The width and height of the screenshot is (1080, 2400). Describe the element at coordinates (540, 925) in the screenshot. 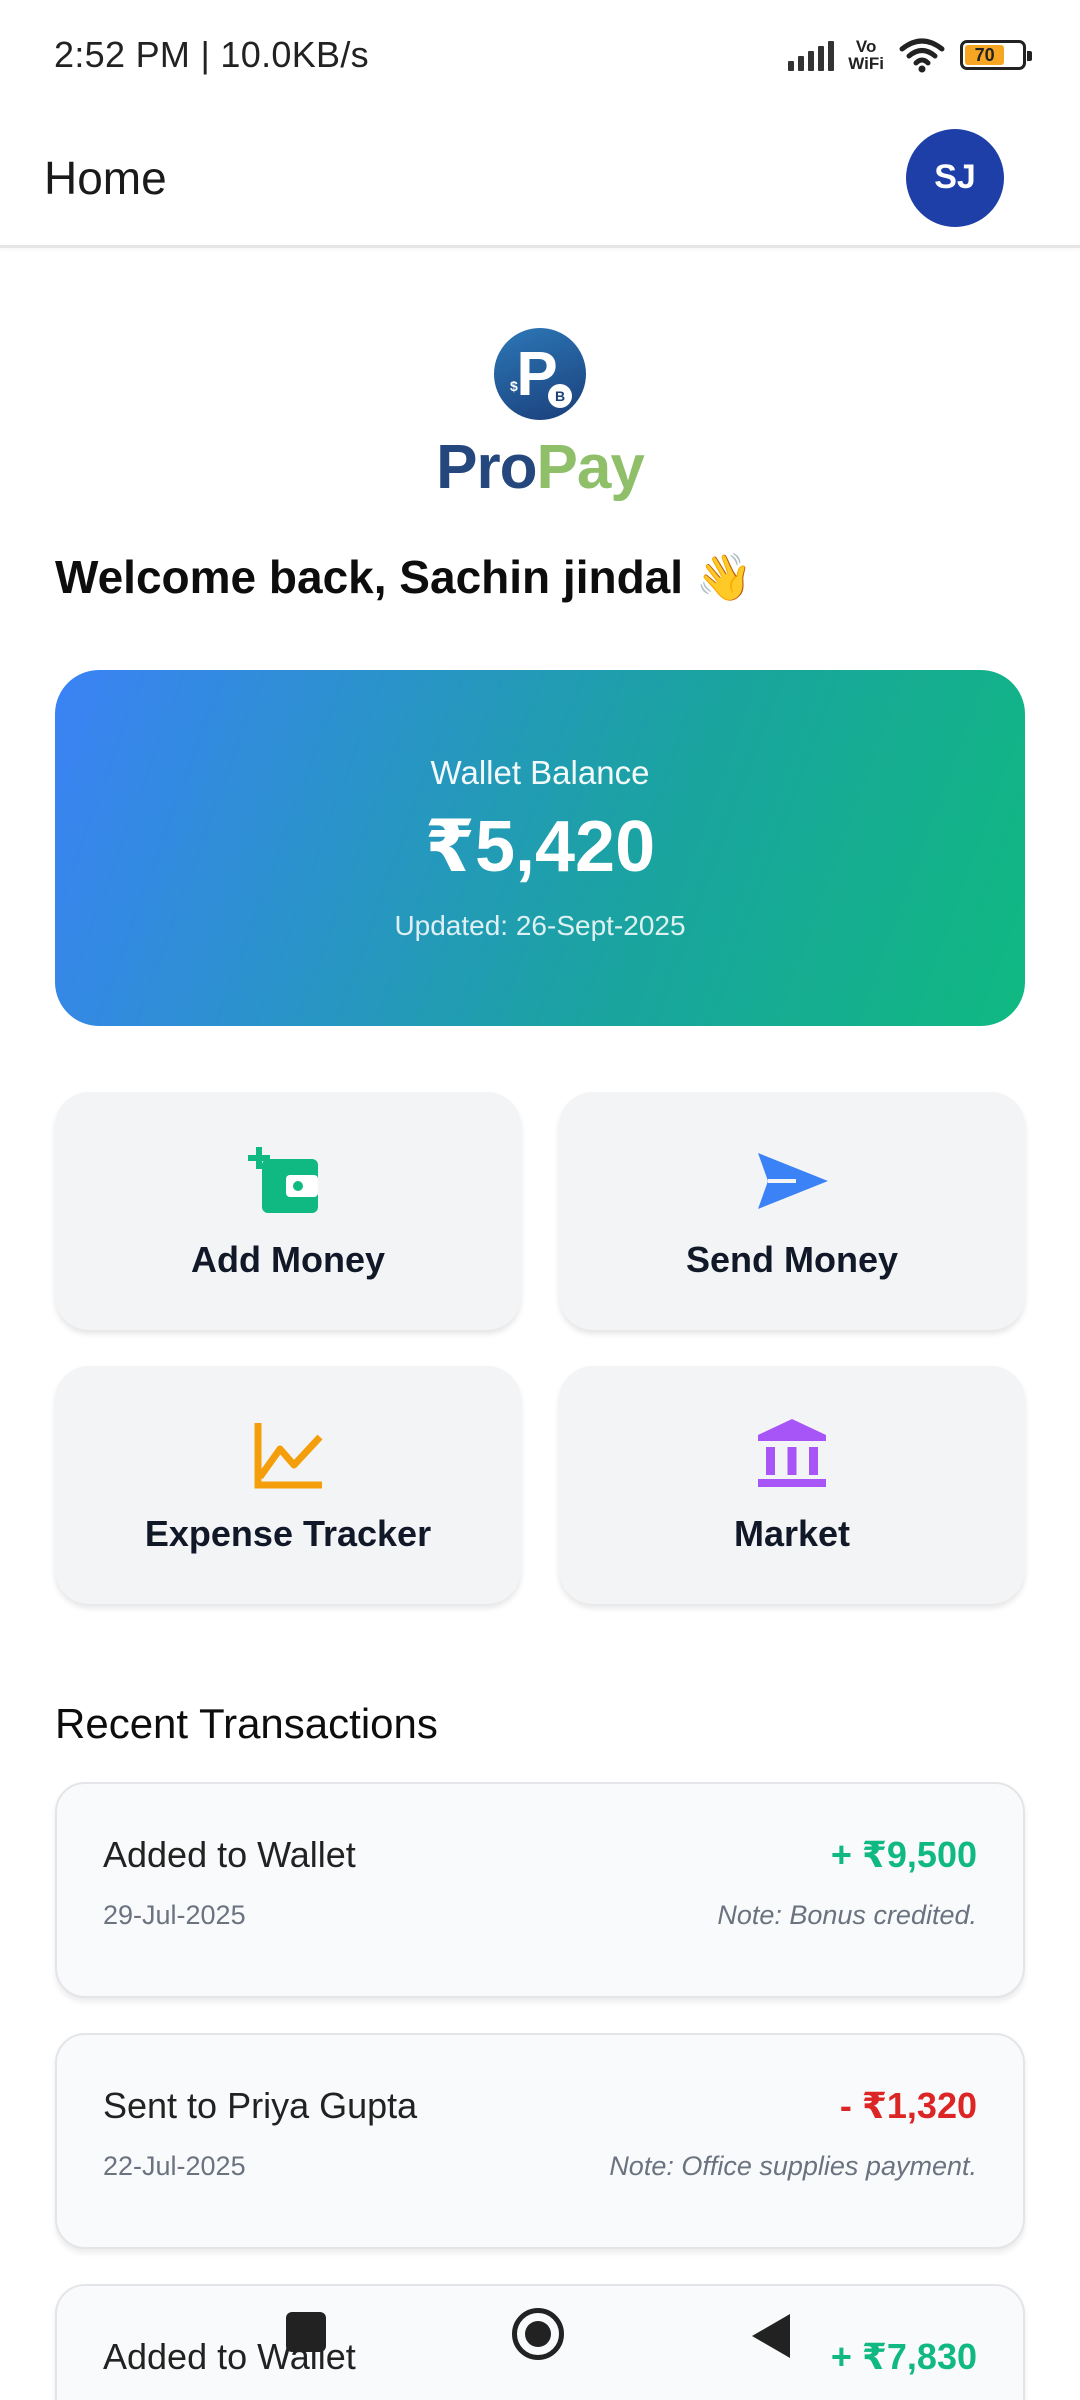

I see `wallet-updated: Updated: 26-Sept-2025` at that location.